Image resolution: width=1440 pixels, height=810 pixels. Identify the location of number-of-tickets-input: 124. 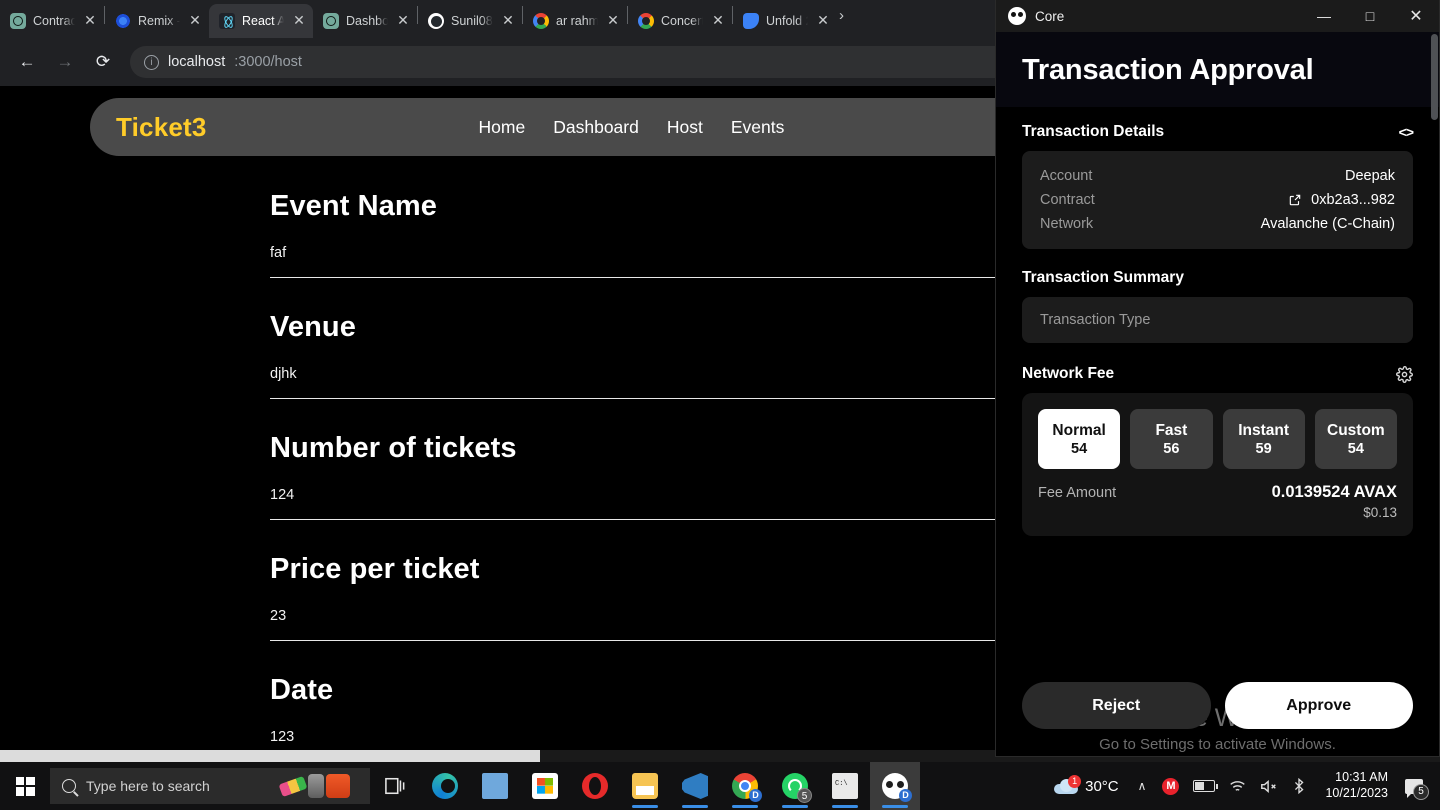
(633, 495).